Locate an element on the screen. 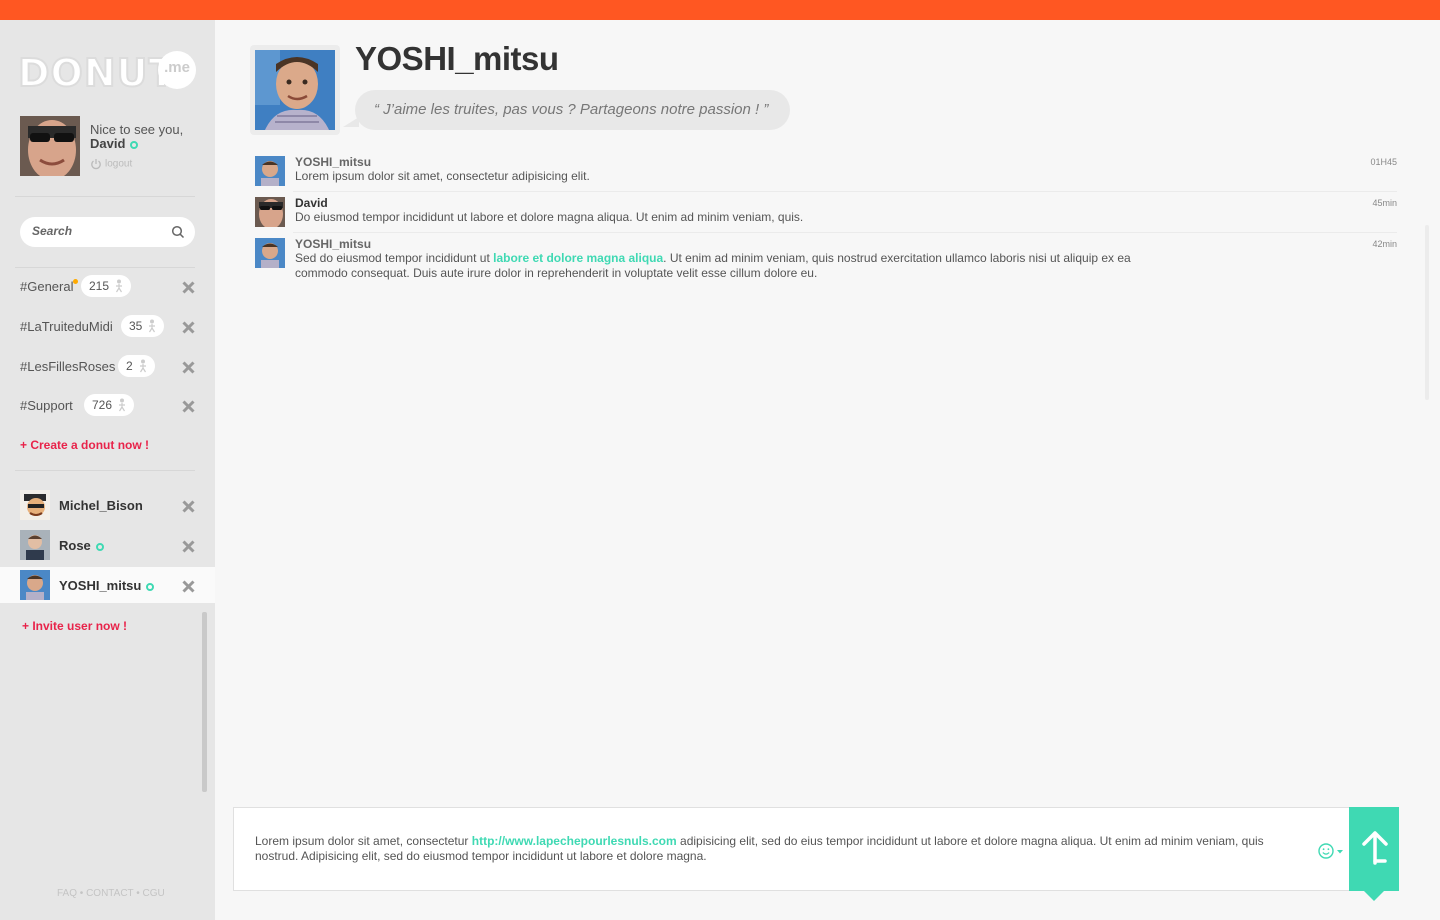 This screenshot has width=1440, height=920. create-donut-link: + Create a donut now ! is located at coordinates (84, 445).